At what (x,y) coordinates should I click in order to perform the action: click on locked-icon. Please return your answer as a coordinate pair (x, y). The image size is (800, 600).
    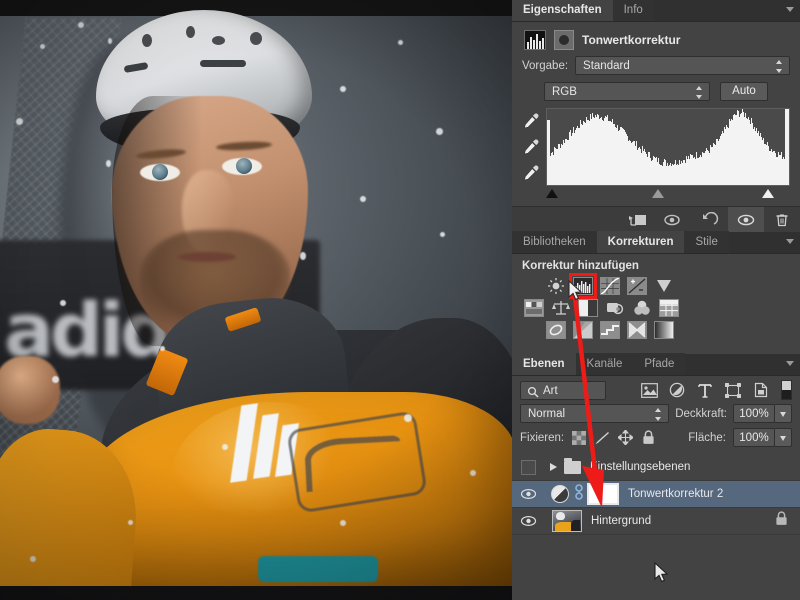
    Looking at the image, I should click on (781, 521).